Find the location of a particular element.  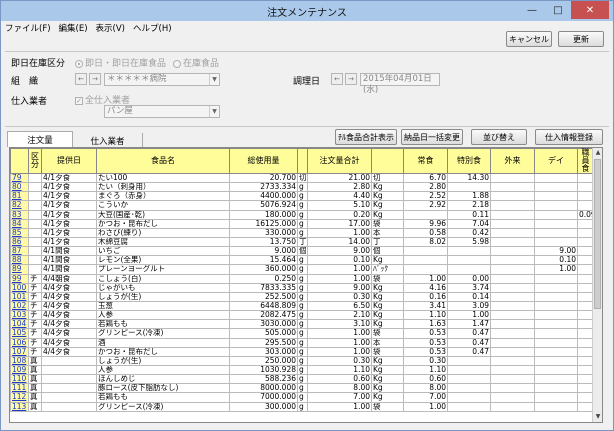

menu-view: 表示(V) is located at coordinates (110, 28).